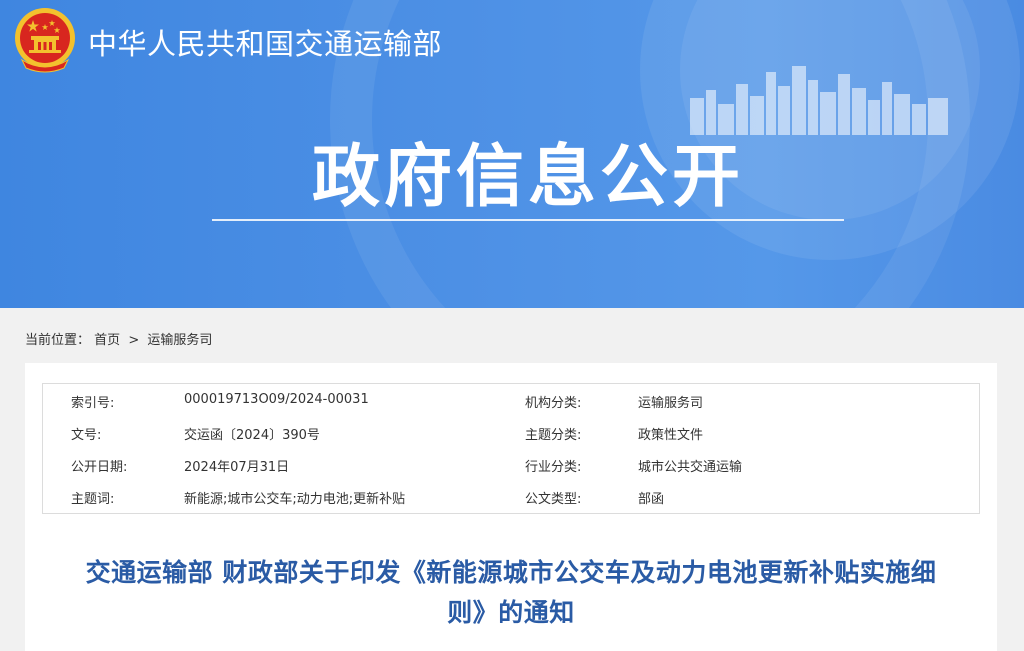 Image resolution: width=1024 pixels, height=651 pixels. I want to click on metadata-row: 文号: 交运函〔2024〕390号 主题分类: 政策性文件, so click(511, 432).